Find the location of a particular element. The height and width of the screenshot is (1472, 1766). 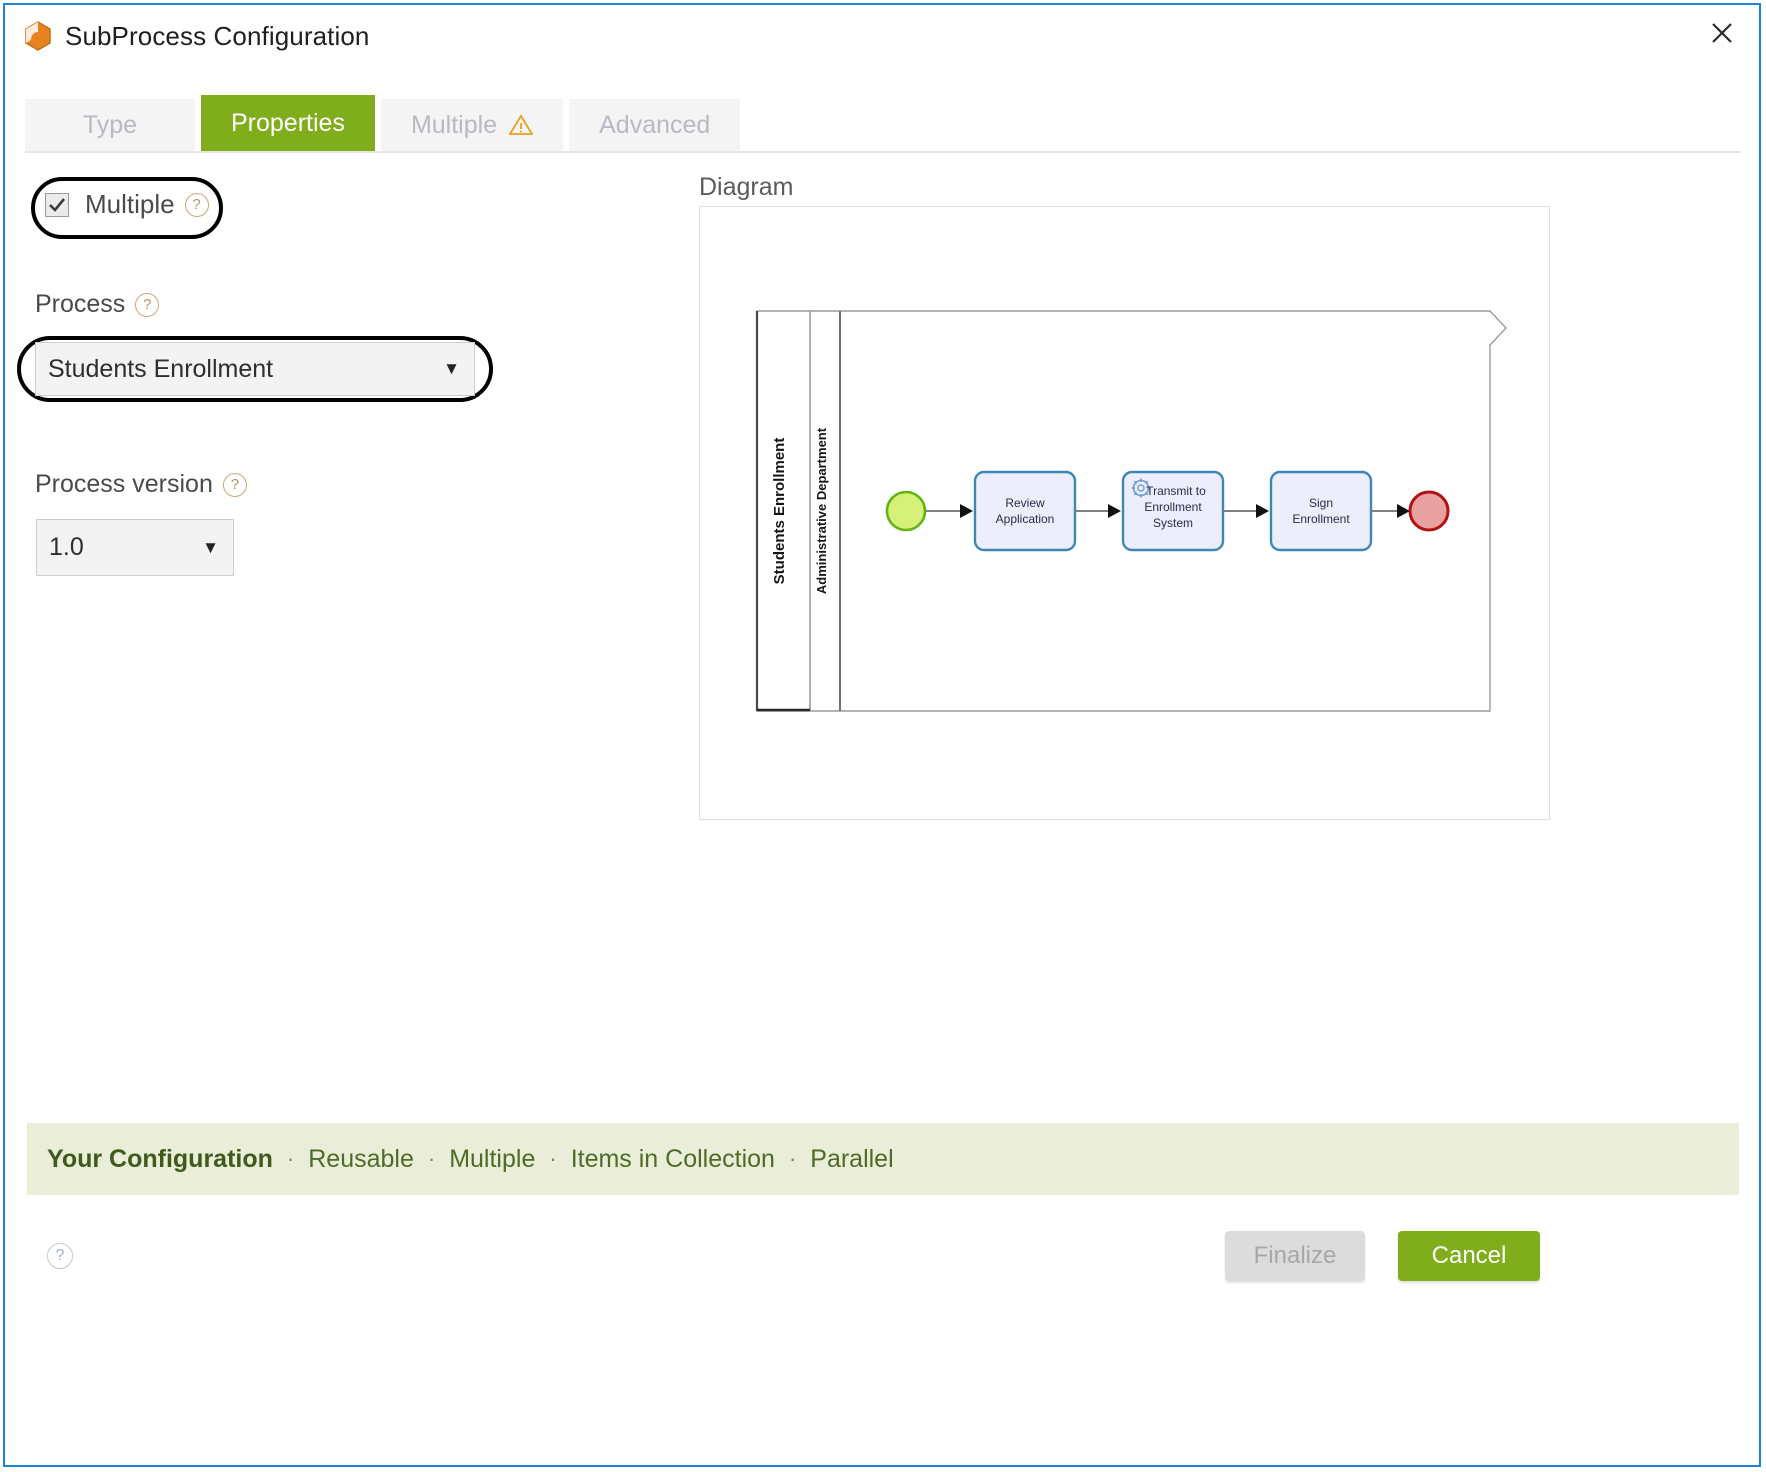

tab-properties: Properties is located at coordinates (288, 123).